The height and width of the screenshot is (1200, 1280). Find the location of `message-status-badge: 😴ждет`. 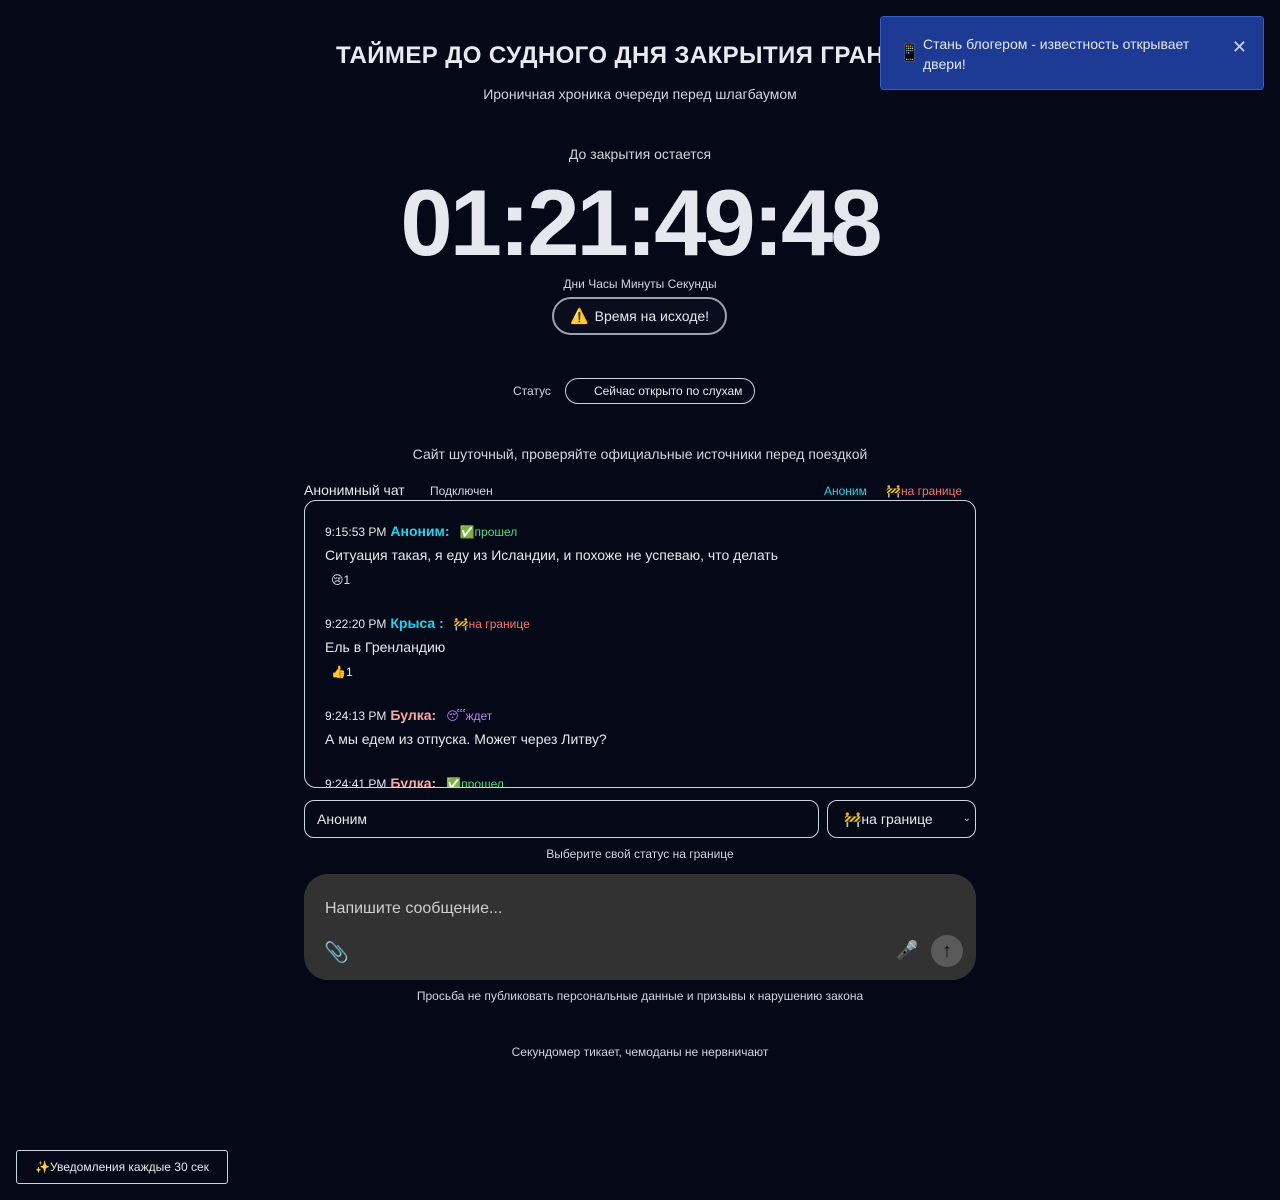

message-status-badge: 😴ждет is located at coordinates (469, 716).